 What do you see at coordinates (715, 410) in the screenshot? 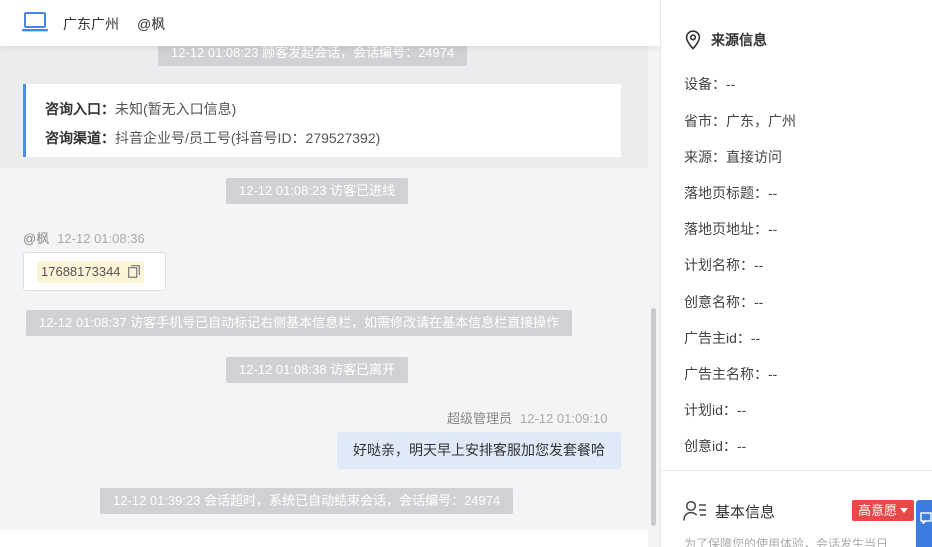
I see `source-row-plan-id: 计划id：--` at bounding box center [715, 410].